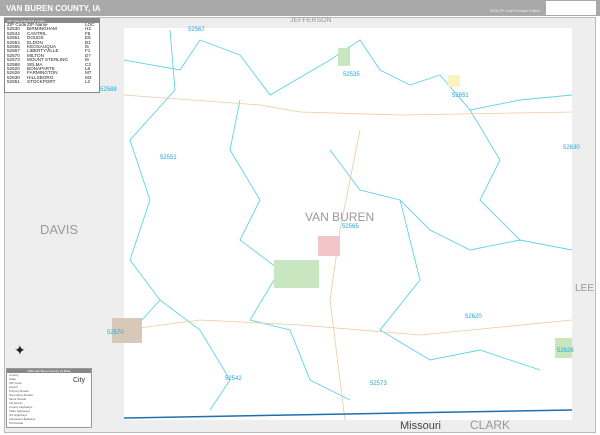 The image size is (600, 435). Describe the element at coordinates (571, 148) in the screenshot. I see `zip-label: 52630` at that location.